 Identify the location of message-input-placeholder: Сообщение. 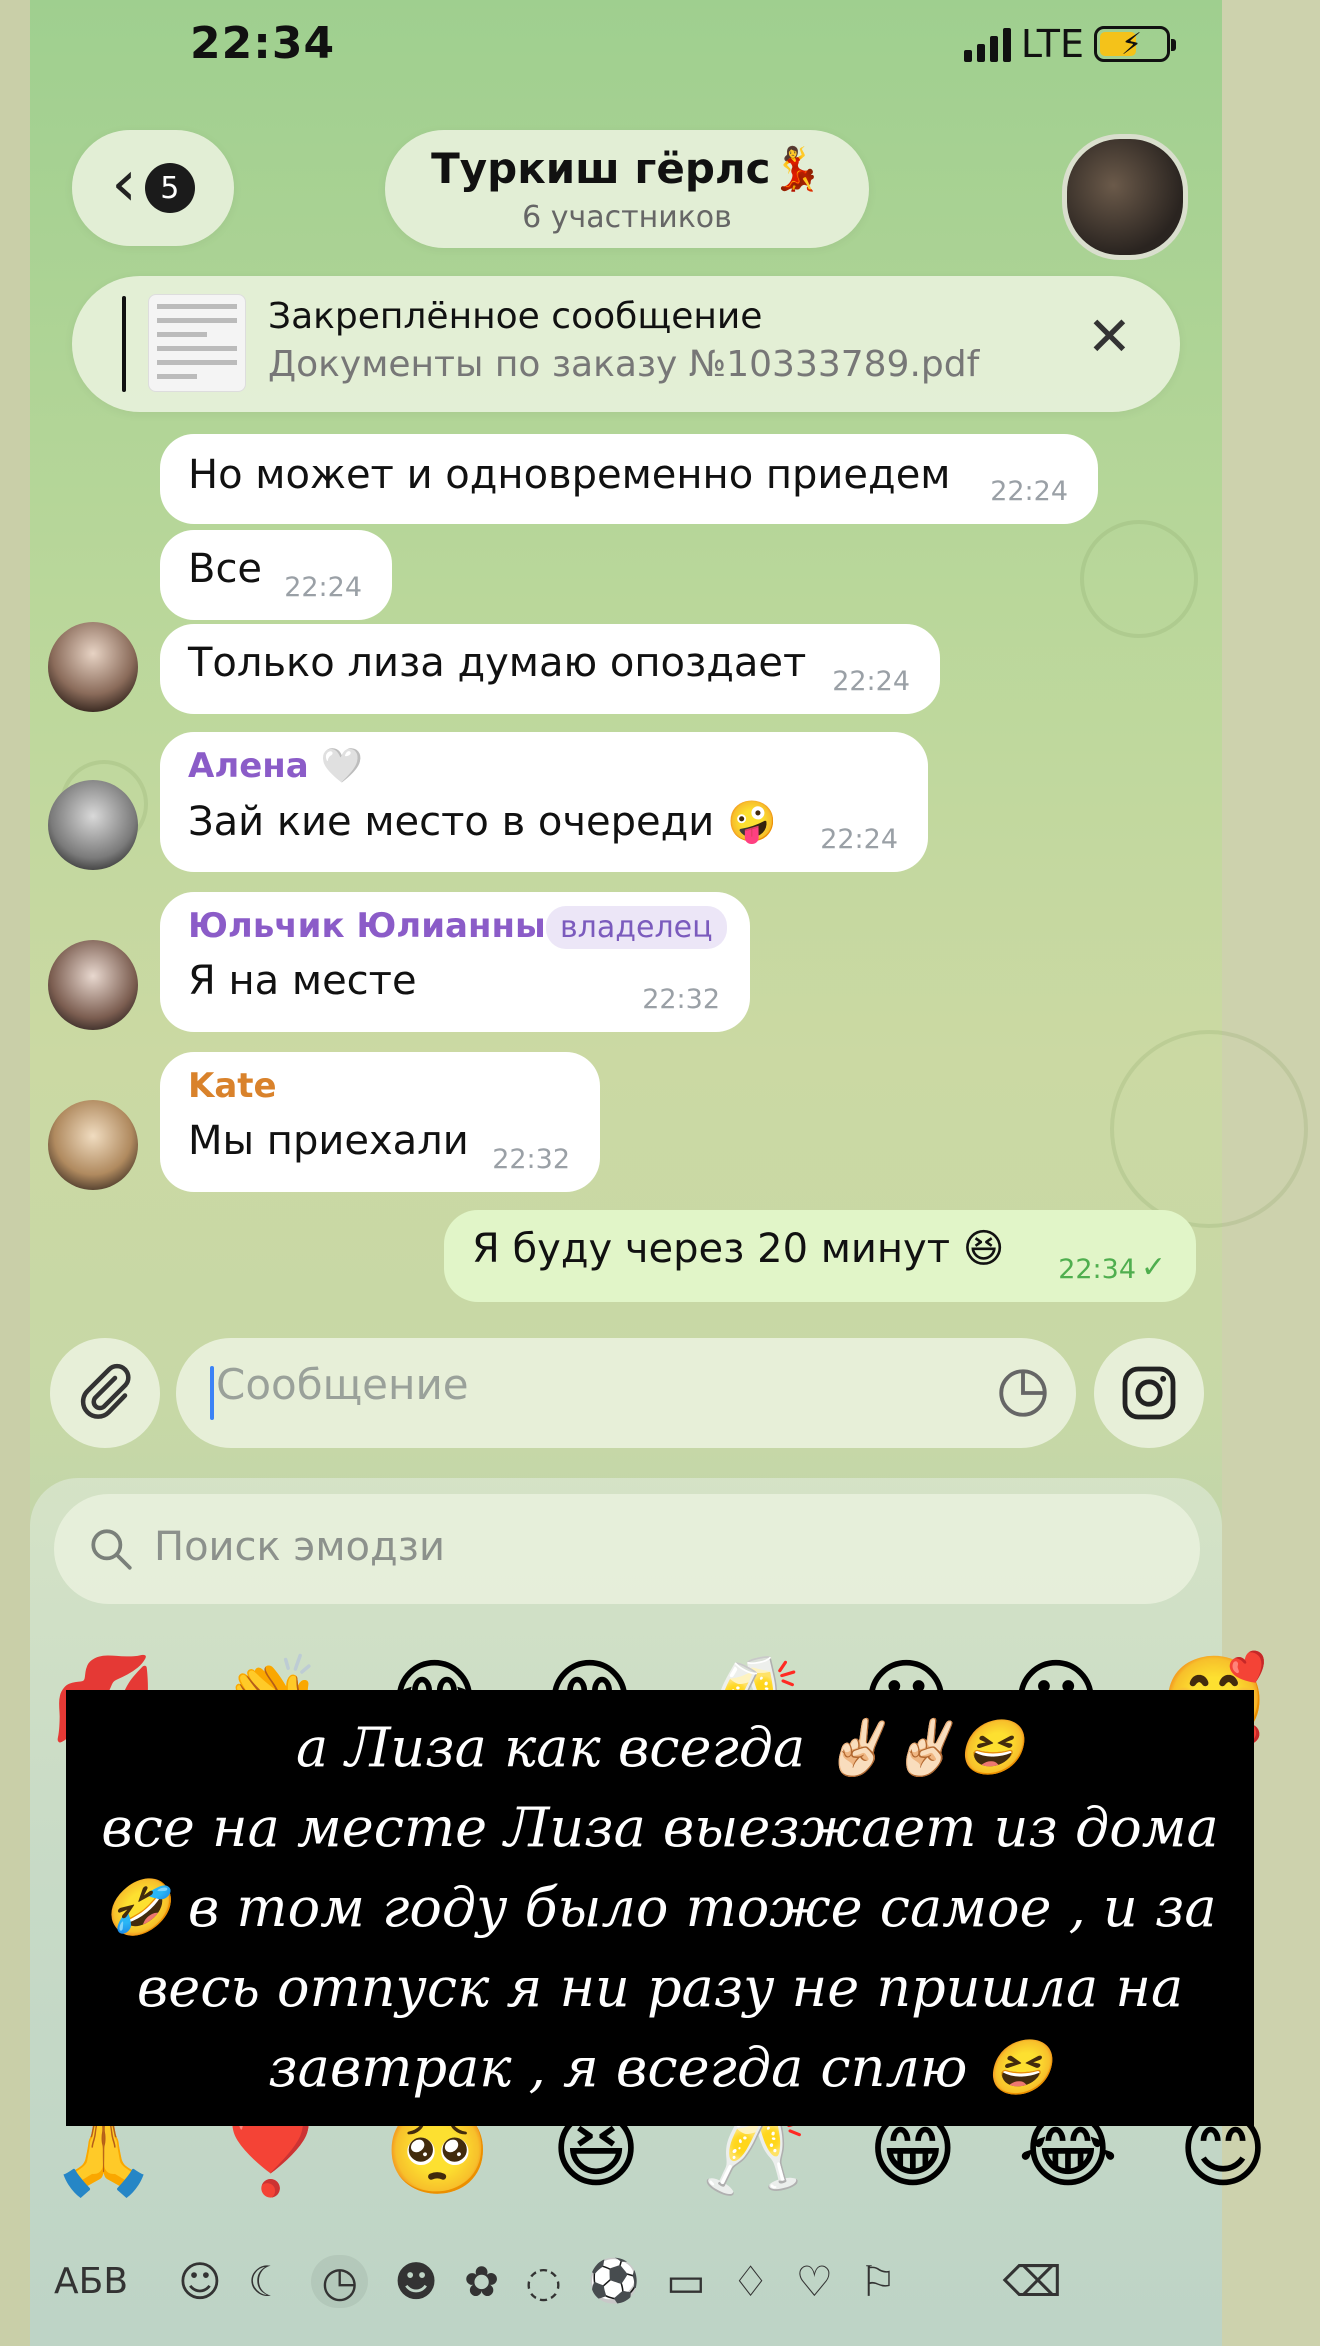
(342, 1384).